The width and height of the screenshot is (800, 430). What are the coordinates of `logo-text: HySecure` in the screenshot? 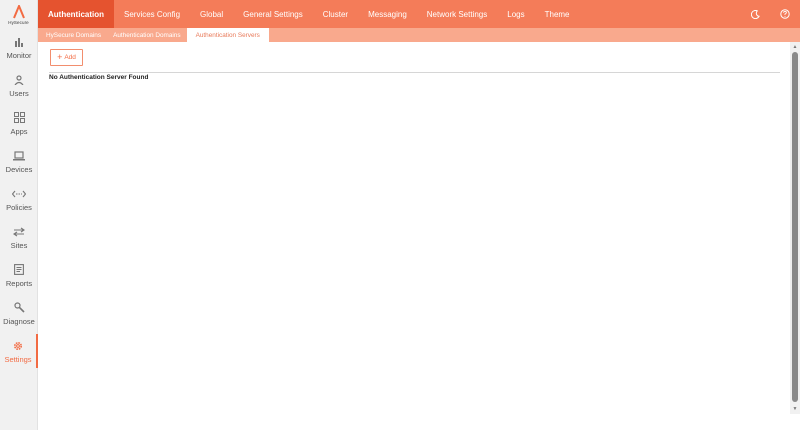 It's located at (18, 22).